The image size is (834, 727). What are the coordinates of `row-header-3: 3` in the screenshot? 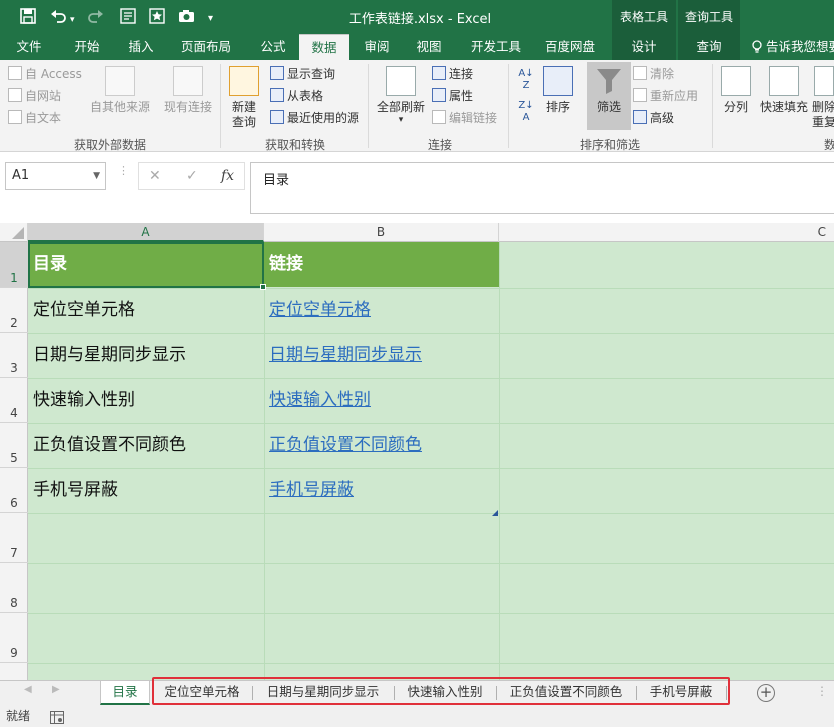 It's located at (14, 355).